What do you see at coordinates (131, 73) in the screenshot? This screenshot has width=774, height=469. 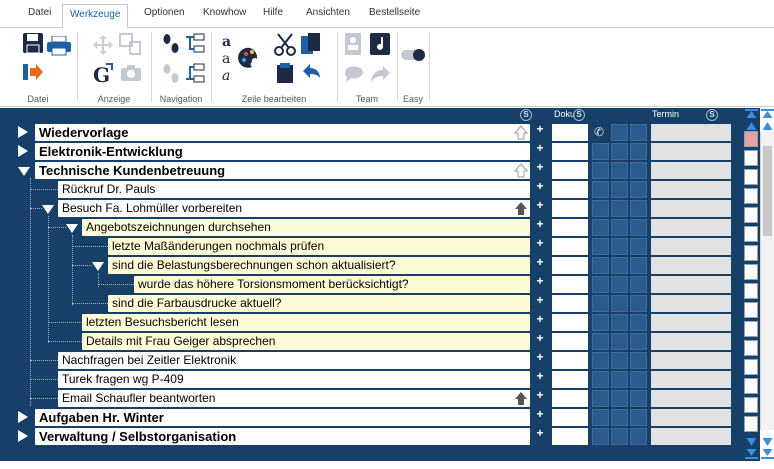 I see `camera-icon` at bounding box center [131, 73].